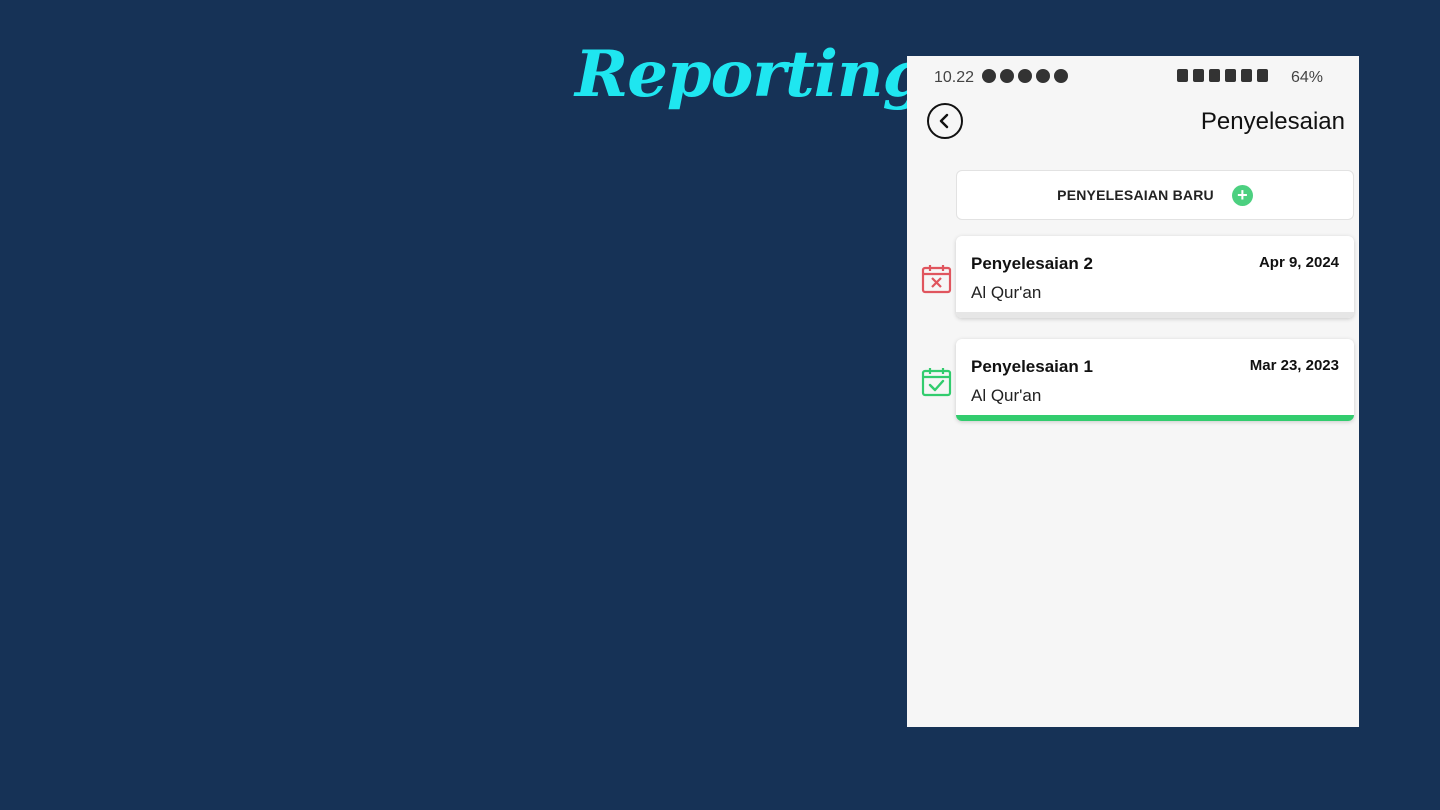 The height and width of the screenshot is (810, 1440). Describe the element at coordinates (1246, 75) in the screenshot. I see `volte-icon` at that location.